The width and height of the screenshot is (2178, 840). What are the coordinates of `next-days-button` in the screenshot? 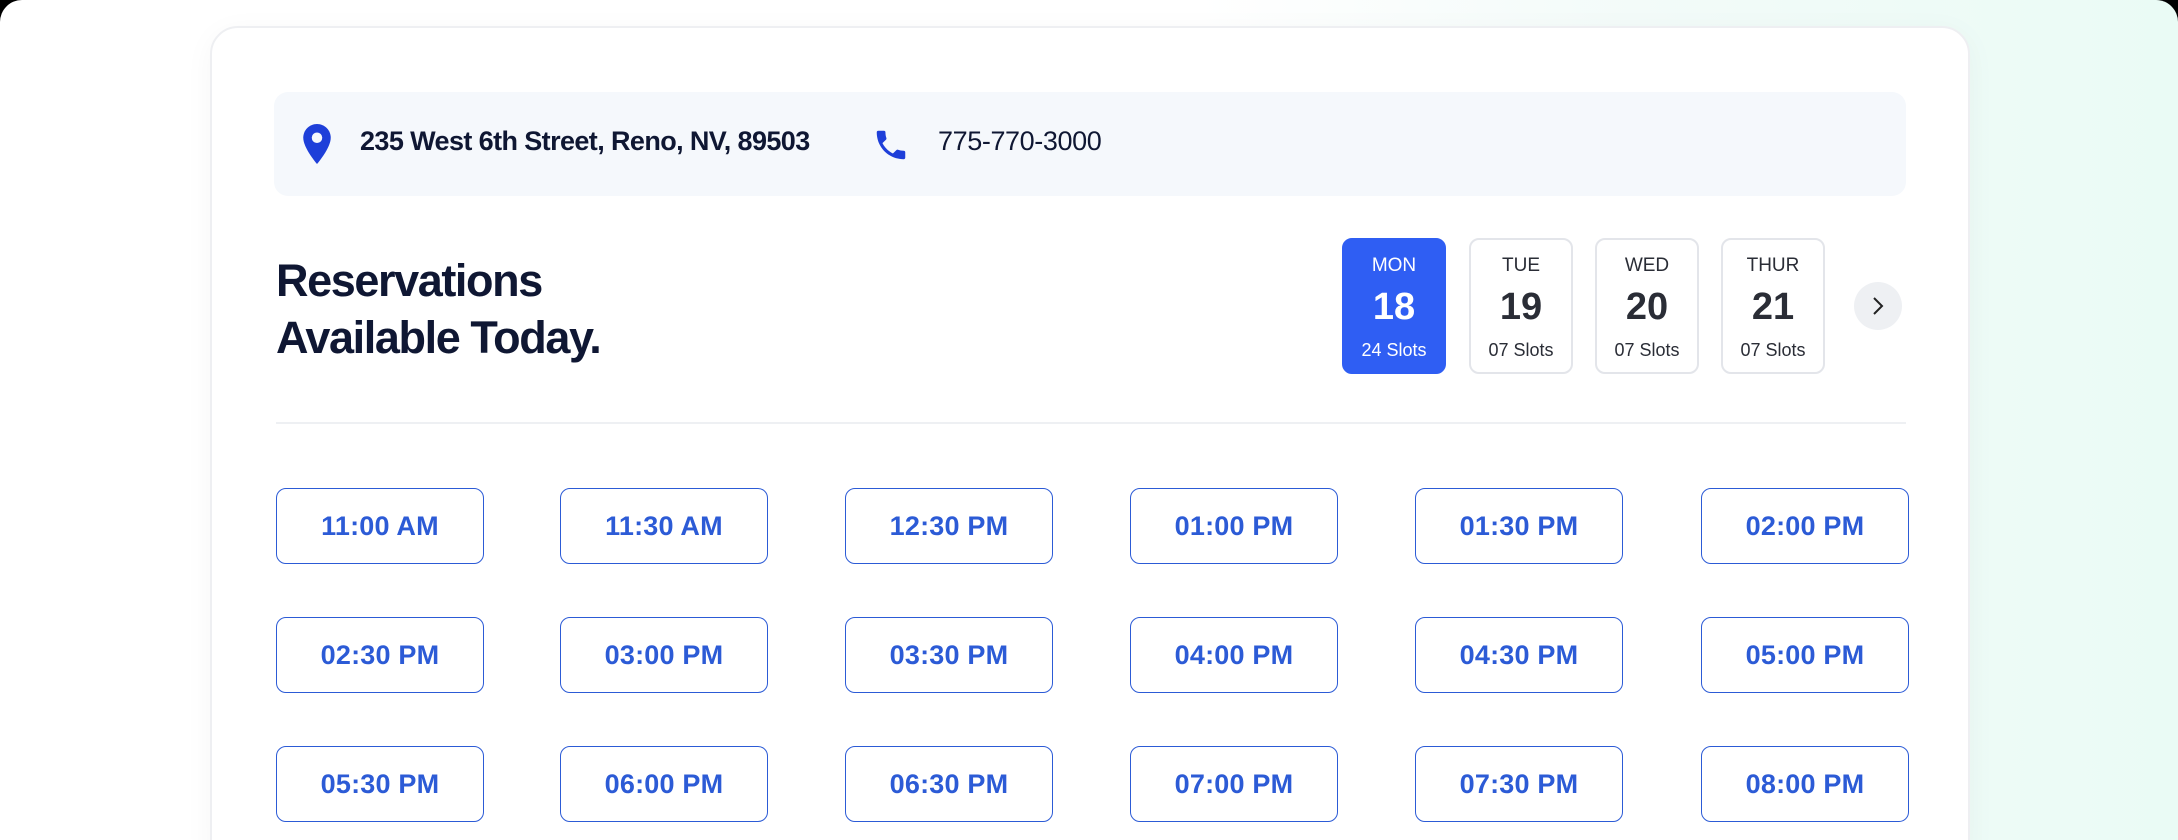 It's located at (1878, 306).